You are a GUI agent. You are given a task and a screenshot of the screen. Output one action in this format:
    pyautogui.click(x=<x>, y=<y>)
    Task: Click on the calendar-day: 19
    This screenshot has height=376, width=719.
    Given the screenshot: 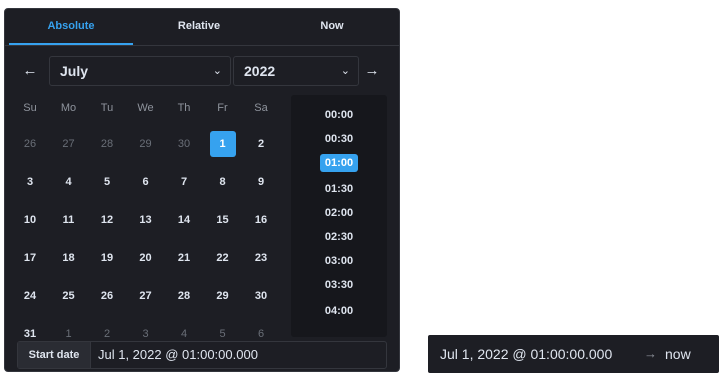 What is the action you would take?
    pyautogui.click(x=107, y=258)
    